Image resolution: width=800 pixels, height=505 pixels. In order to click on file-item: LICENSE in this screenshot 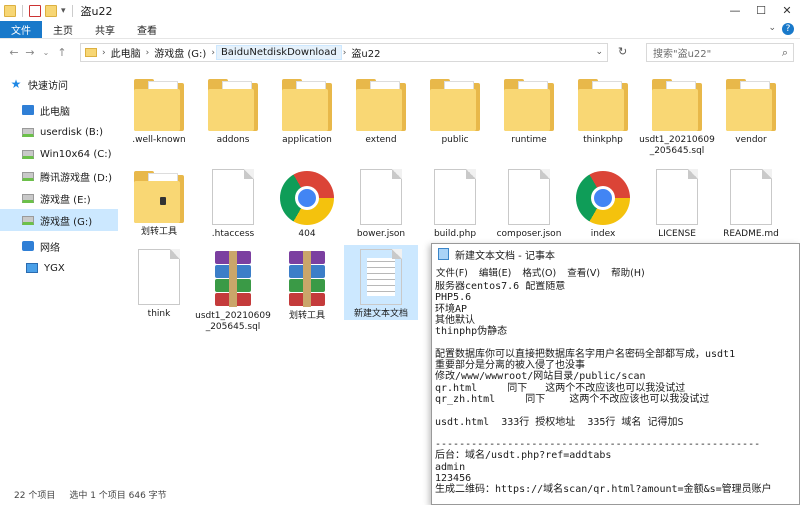, I will do `click(677, 202)`.